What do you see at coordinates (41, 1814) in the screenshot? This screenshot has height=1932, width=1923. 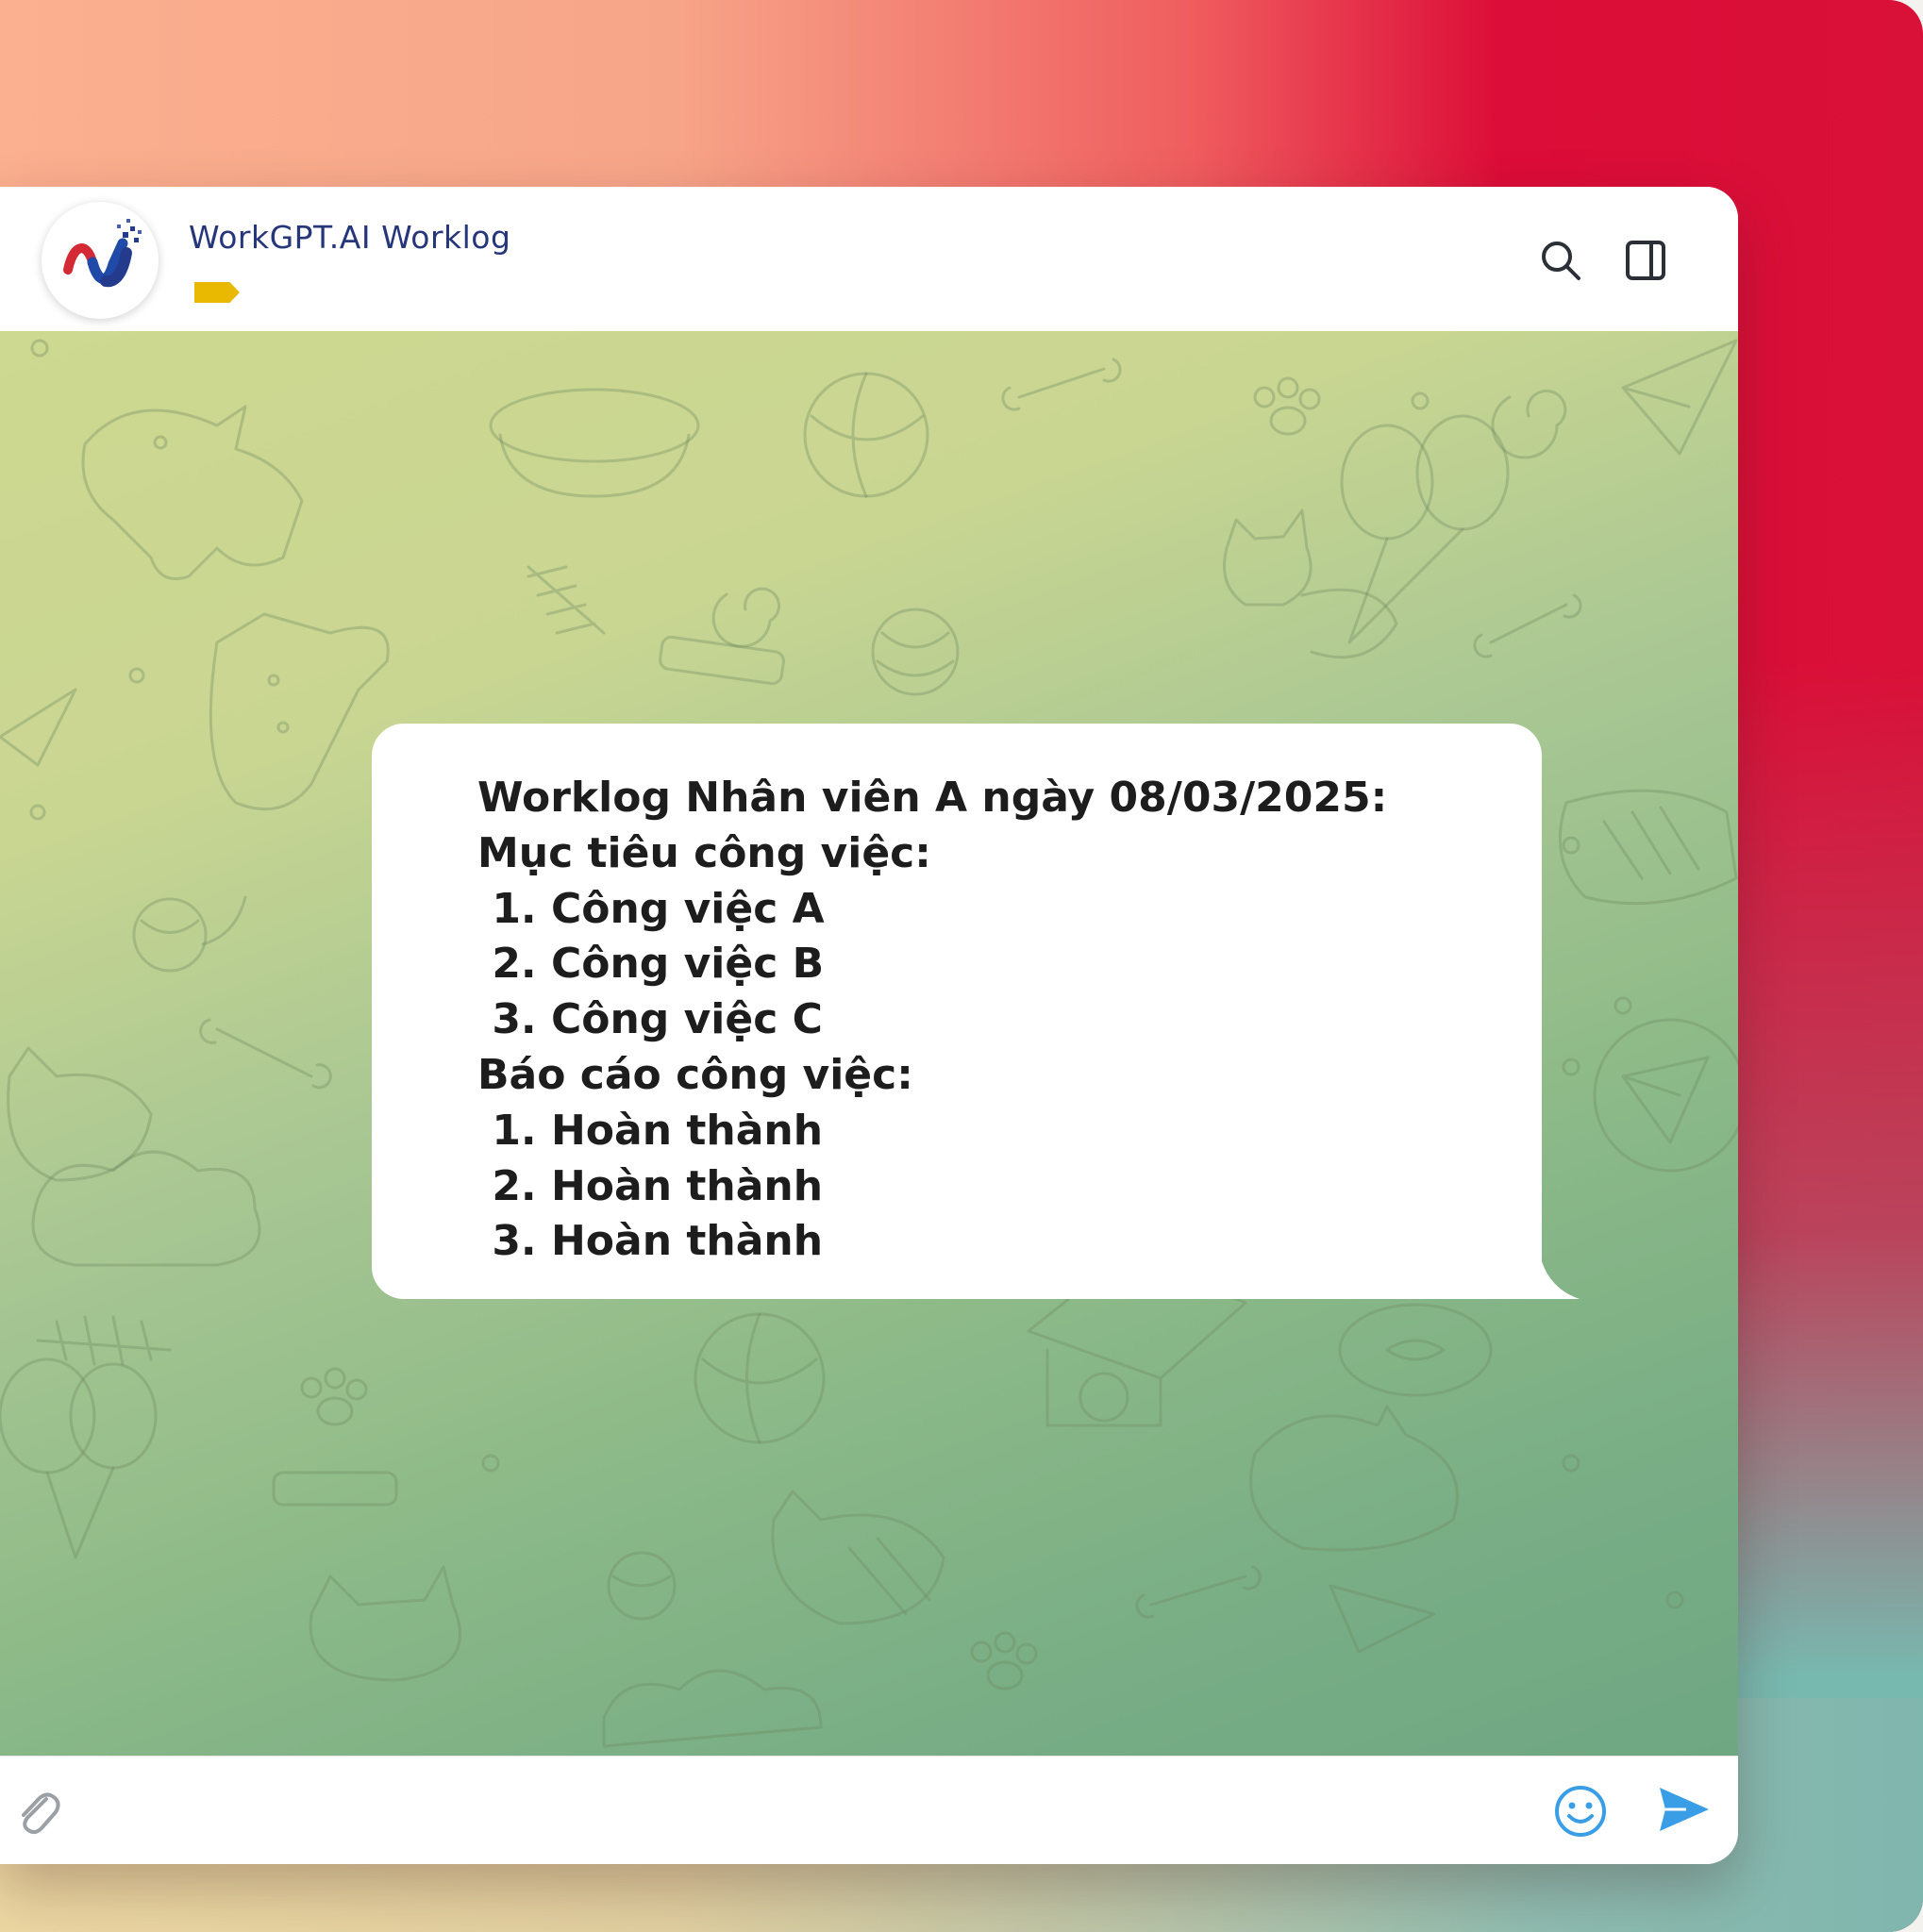 I see `attach-icon` at bounding box center [41, 1814].